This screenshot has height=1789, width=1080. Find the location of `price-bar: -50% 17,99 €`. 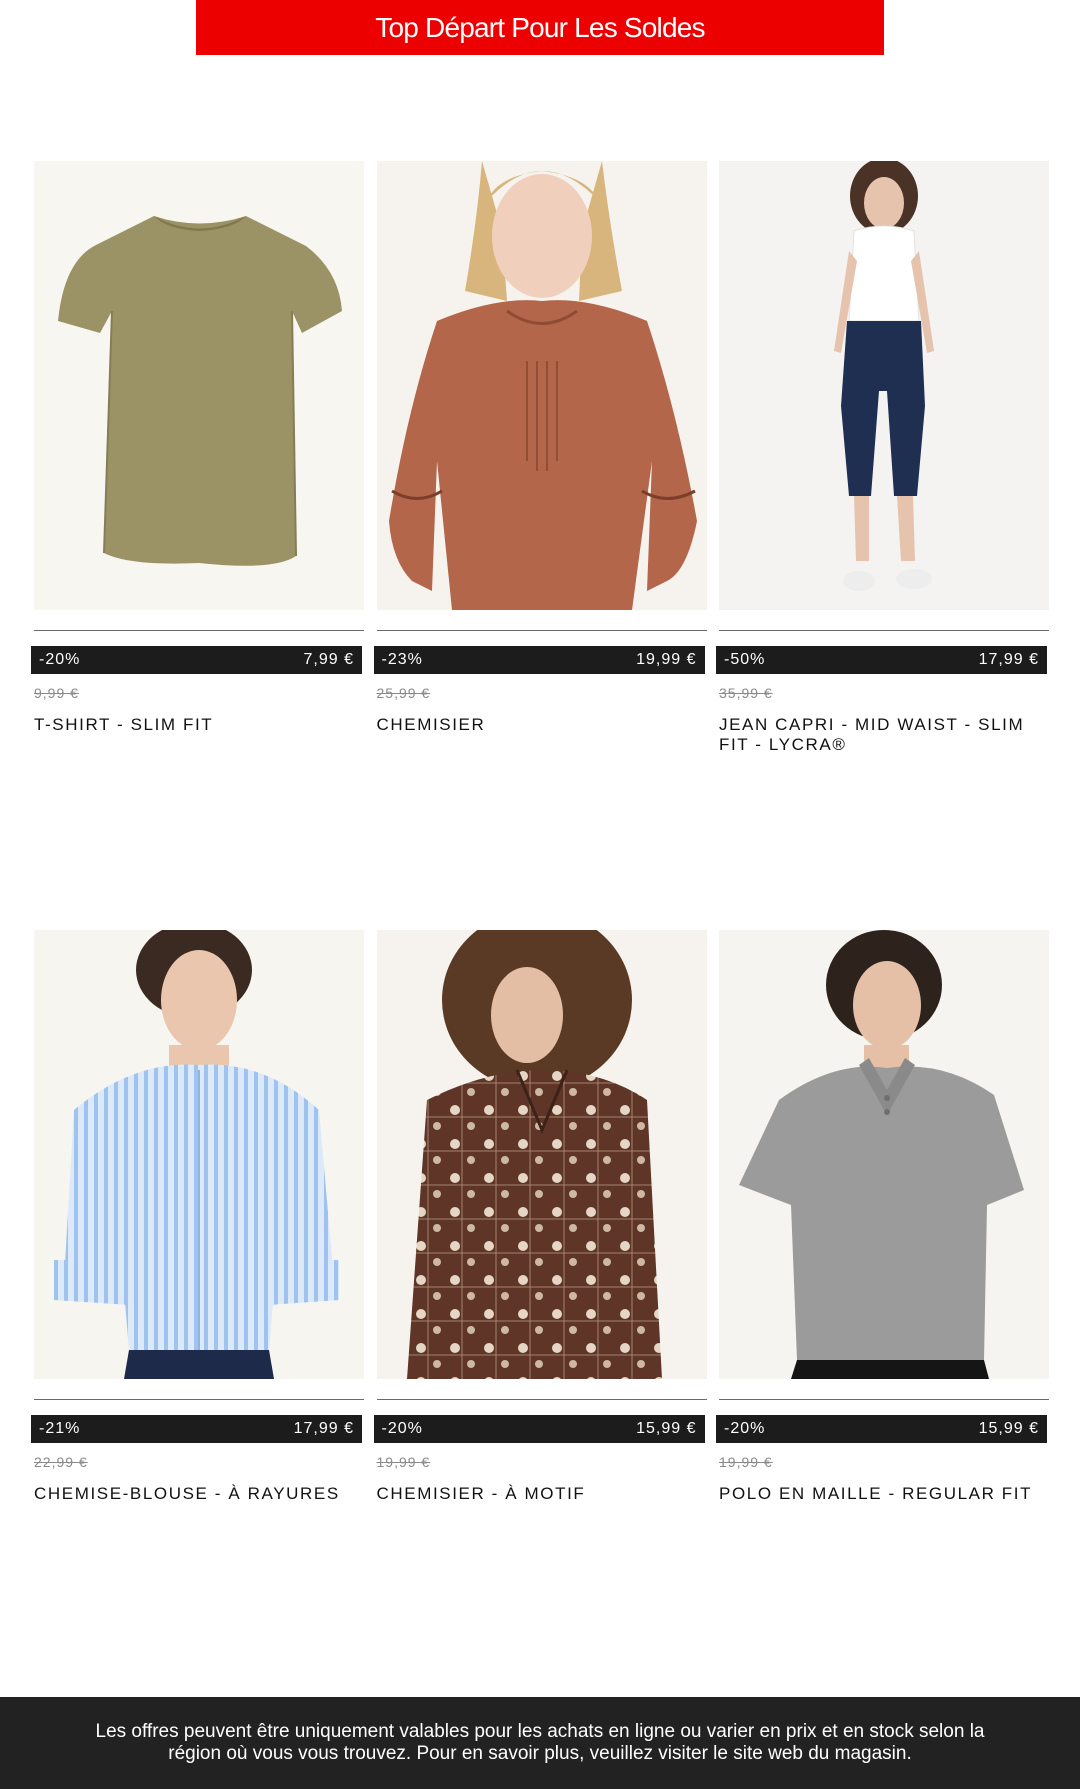

price-bar: -50% 17,99 € is located at coordinates (881, 660).